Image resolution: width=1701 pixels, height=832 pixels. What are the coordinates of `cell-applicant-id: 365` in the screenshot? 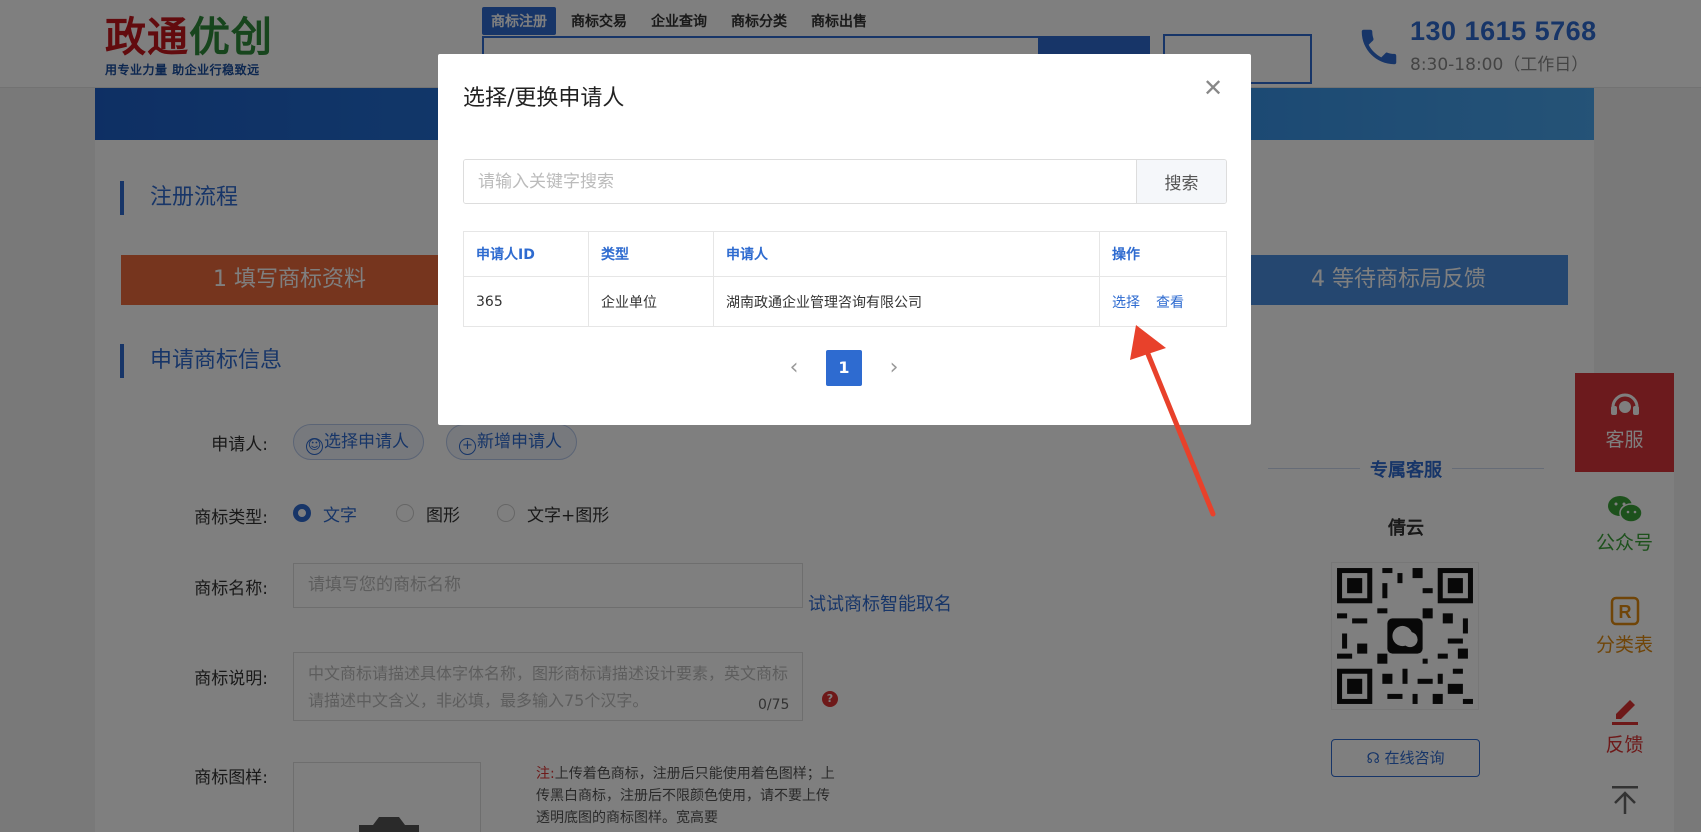 It's located at (526, 301).